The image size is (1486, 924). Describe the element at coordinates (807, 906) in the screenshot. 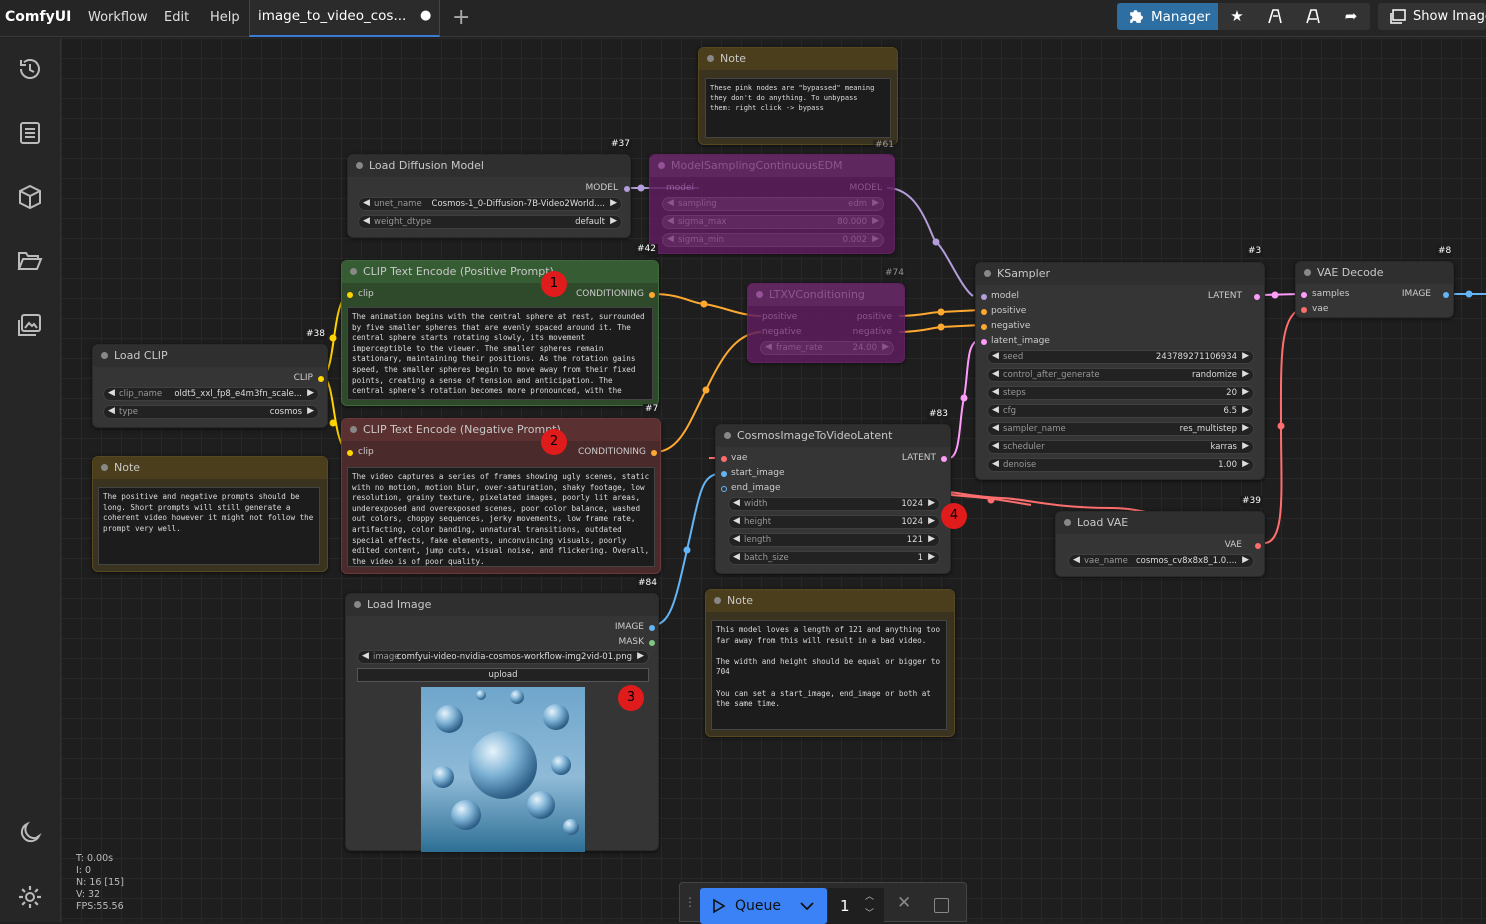

I see `chevron-down-icon` at that location.